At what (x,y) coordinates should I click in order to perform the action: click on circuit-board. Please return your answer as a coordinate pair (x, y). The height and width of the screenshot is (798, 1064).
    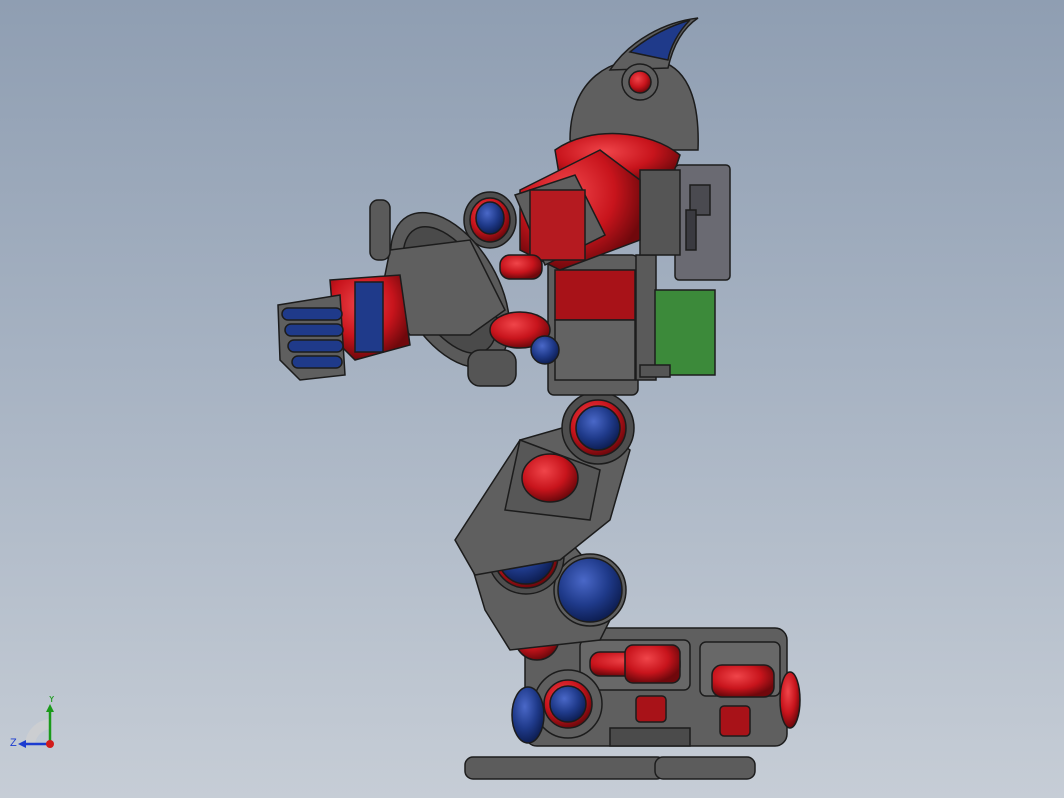
    Looking at the image, I should click on (685, 332).